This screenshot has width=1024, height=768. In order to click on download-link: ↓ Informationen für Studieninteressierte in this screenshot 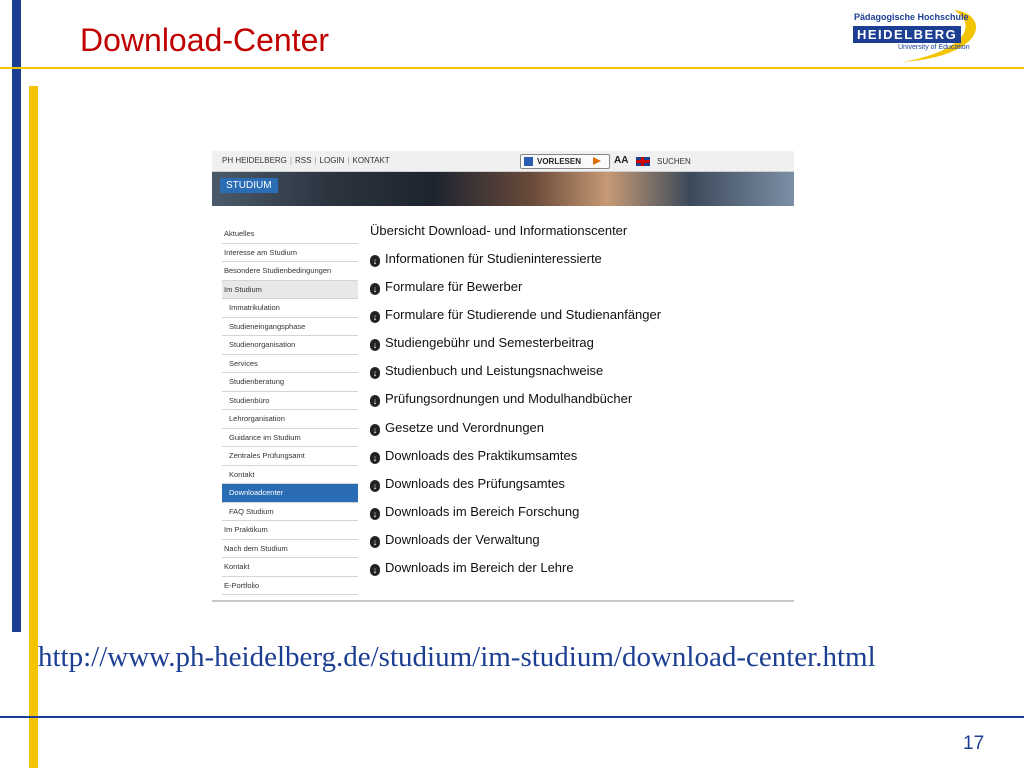, I will do `click(580, 265)`.